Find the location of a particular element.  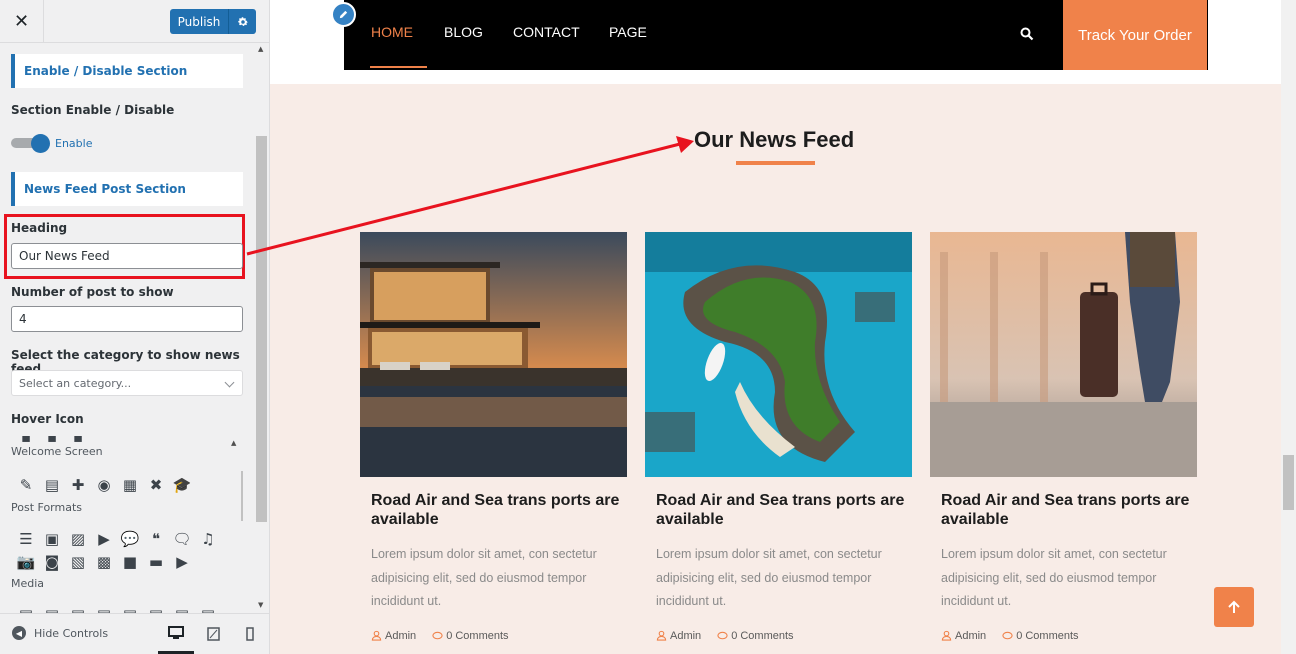

edit-page-icon: ✎ is located at coordinates (26, 485).